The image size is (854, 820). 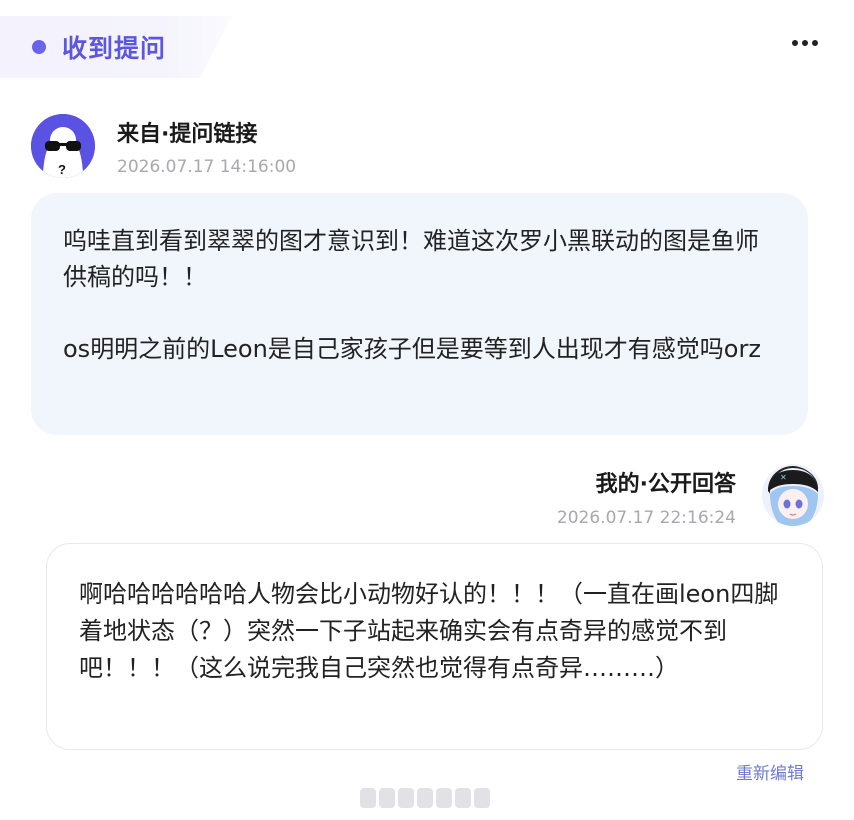 I want to click on received-question-tag: 收到提问, so click(x=116, y=47).